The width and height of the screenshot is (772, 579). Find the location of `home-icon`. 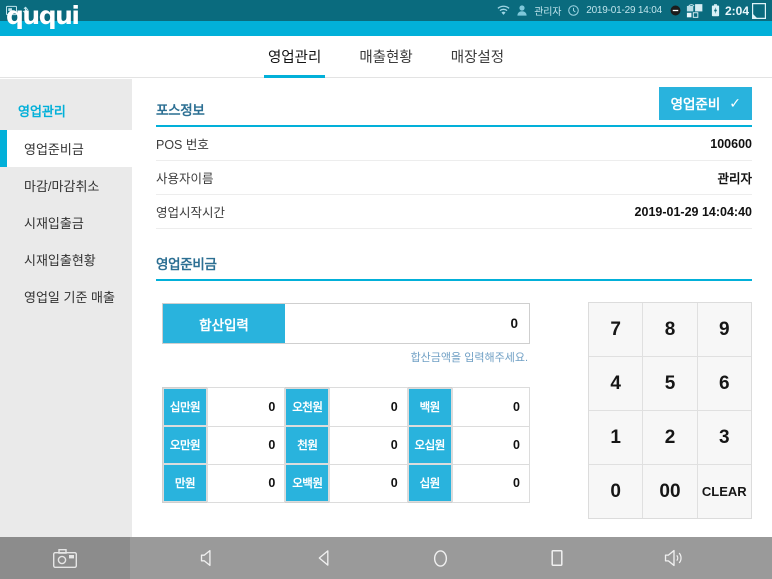

home-icon is located at coordinates (441, 558).